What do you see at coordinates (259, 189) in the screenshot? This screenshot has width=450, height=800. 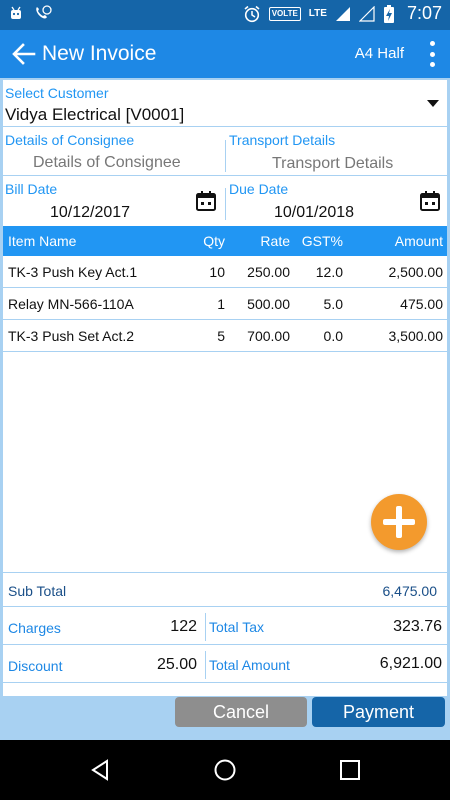 I see `due-date-label: Due Date` at bounding box center [259, 189].